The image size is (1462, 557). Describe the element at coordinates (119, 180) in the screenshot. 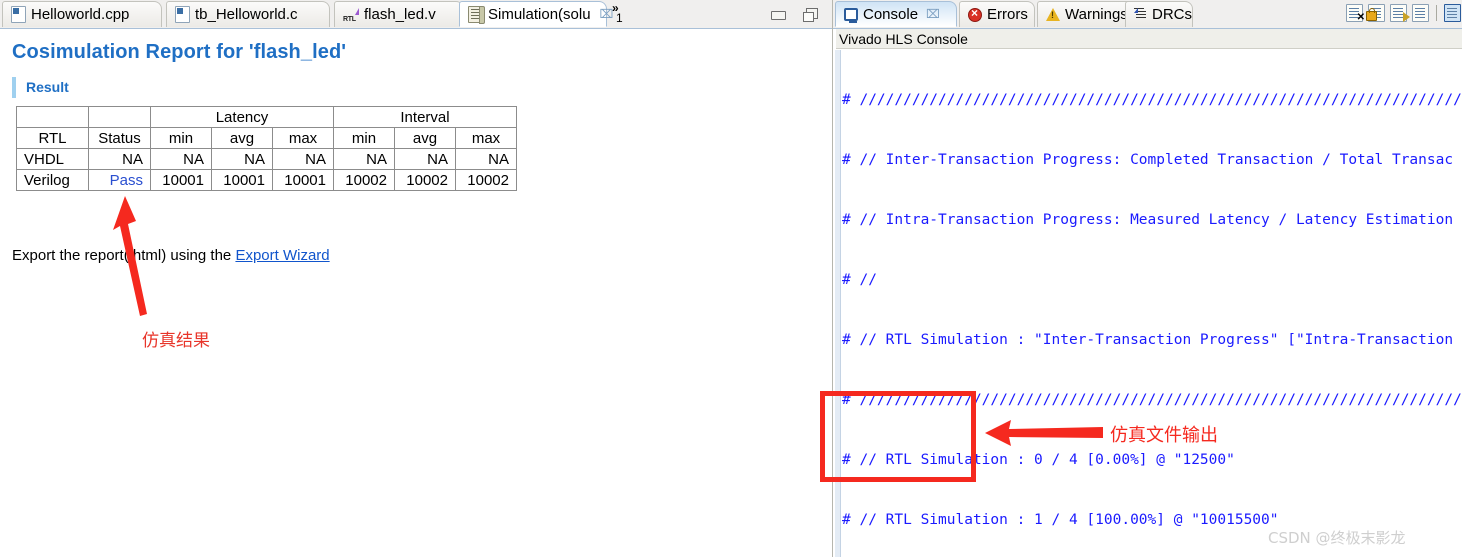

I see `status-badge: Pass` at that location.